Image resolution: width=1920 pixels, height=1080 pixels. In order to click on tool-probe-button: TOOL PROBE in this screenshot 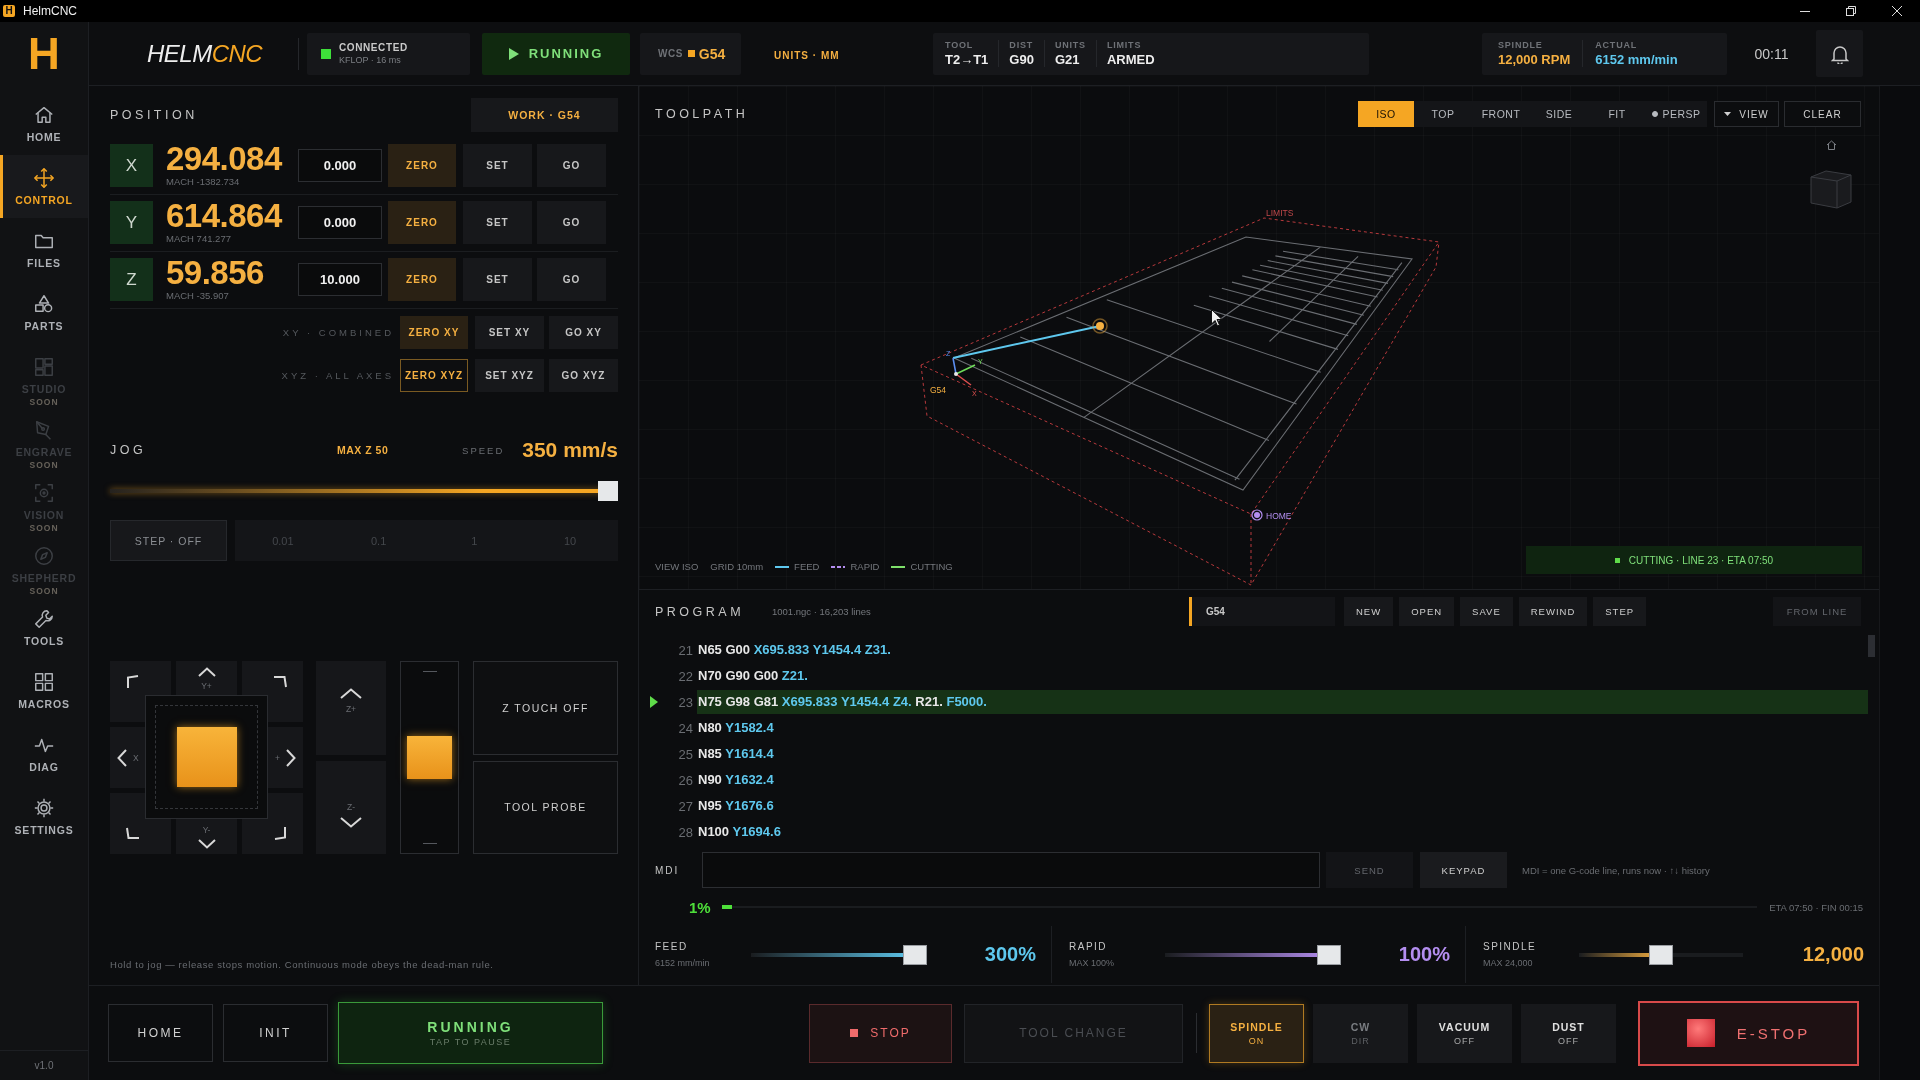, I will do `click(545, 807)`.